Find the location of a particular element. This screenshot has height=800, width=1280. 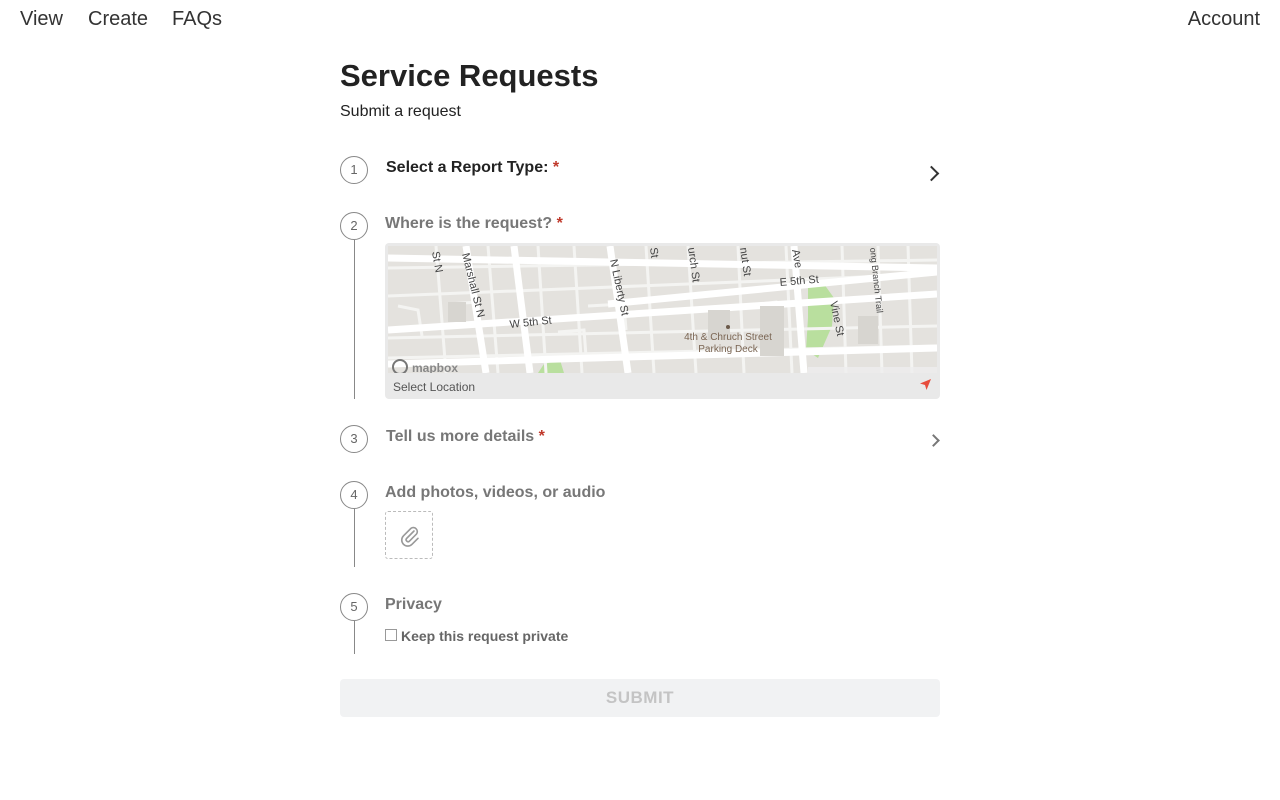

step-3-label: Tell us more details * is located at coordinates (465, 437).